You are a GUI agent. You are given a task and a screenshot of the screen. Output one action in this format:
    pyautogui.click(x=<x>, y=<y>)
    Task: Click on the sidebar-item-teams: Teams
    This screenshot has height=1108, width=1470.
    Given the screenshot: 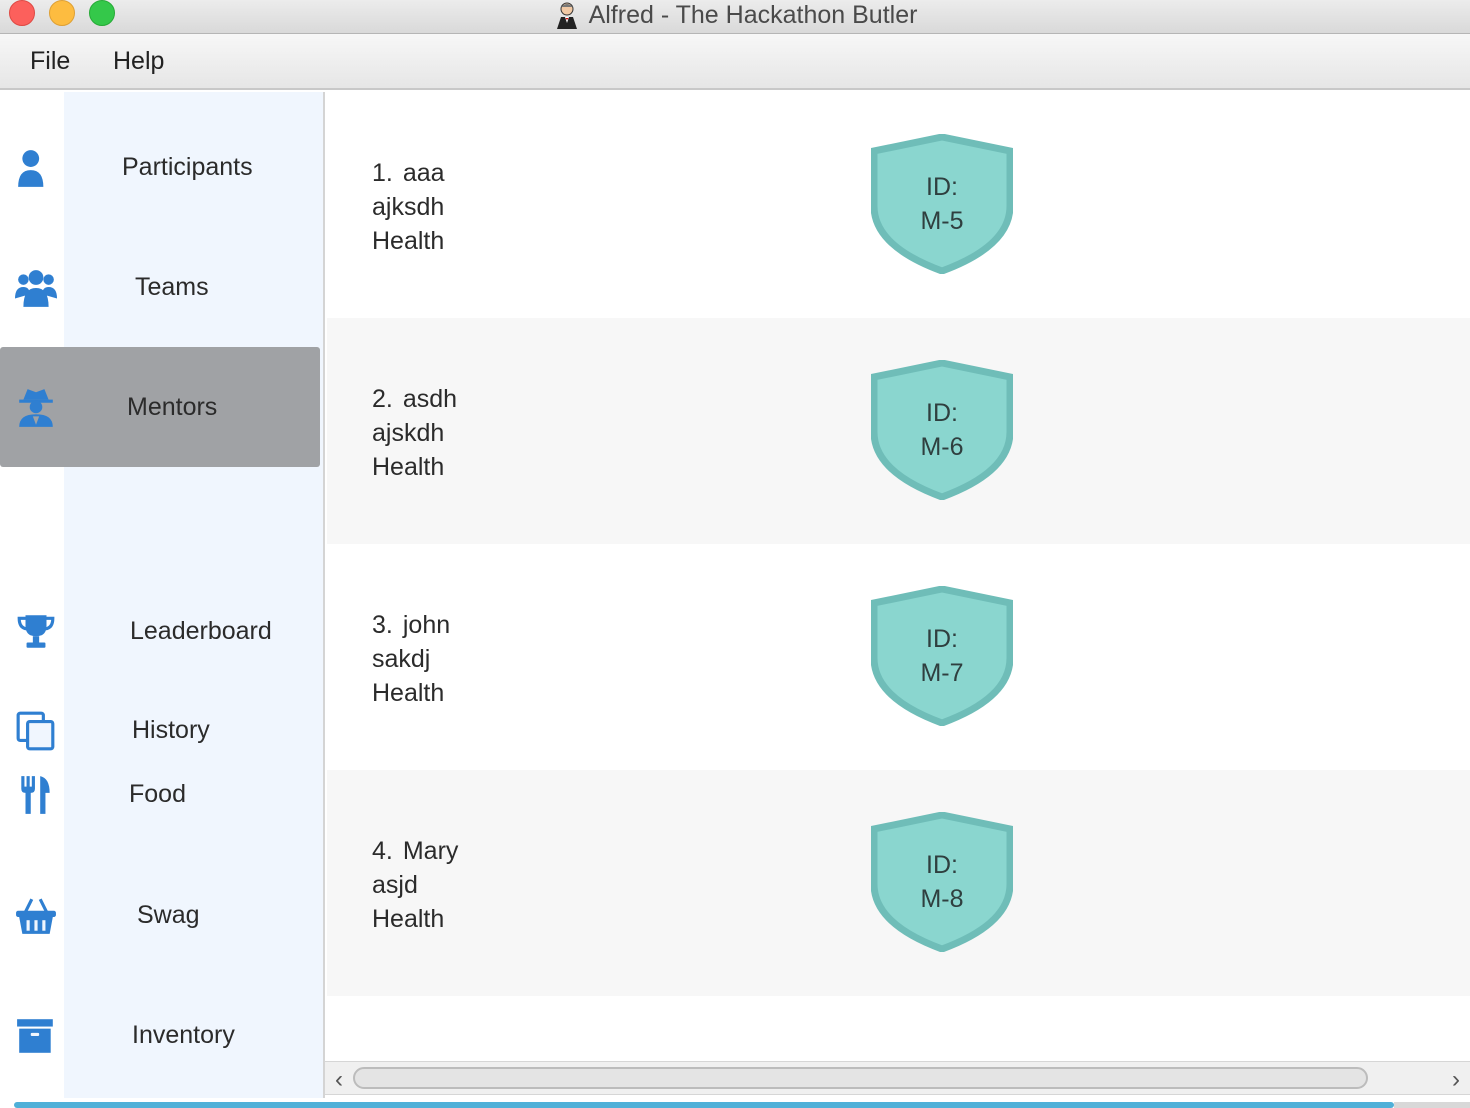 What is the action you would take?
    pyautogui.click(x=160, y=287)
    